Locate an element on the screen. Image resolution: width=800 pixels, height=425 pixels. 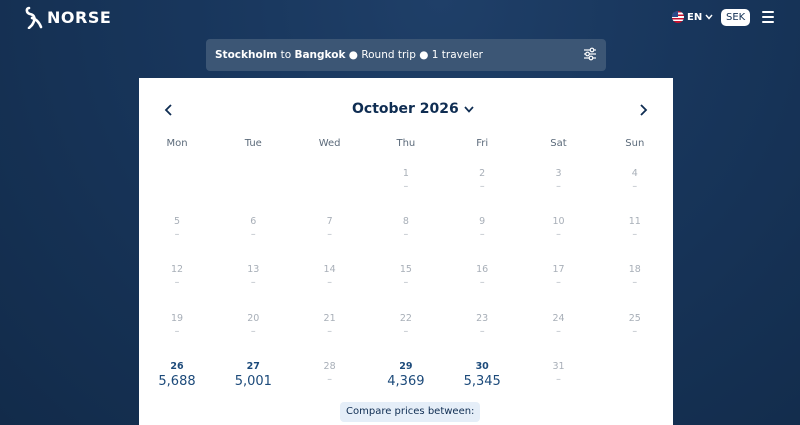
hamburger-menu-icon is located at coordinates (768, 18).